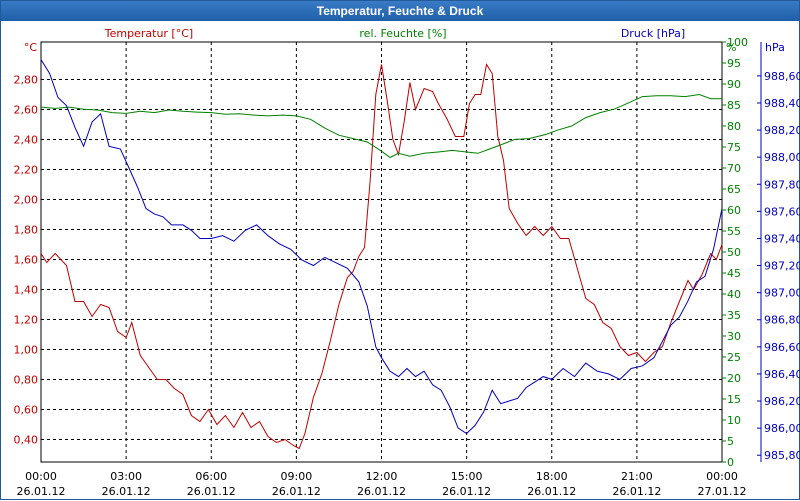  What do you see at coordinates (734, 84) in the screenshot?
I see `humidity-tick-label: 90` at bounding box center [734, 84].